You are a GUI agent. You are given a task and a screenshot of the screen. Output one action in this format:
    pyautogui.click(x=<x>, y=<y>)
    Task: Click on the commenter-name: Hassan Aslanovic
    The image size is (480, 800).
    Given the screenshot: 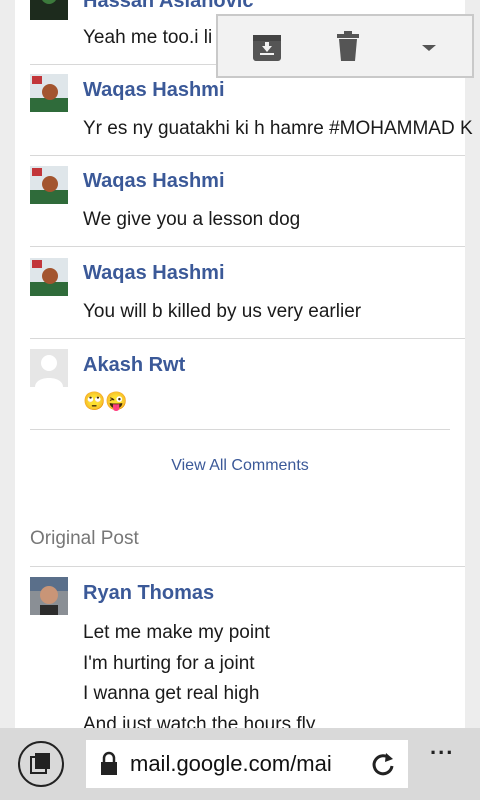 What is the action you would take?
    pyautogui.click(x=168, y=6)
    